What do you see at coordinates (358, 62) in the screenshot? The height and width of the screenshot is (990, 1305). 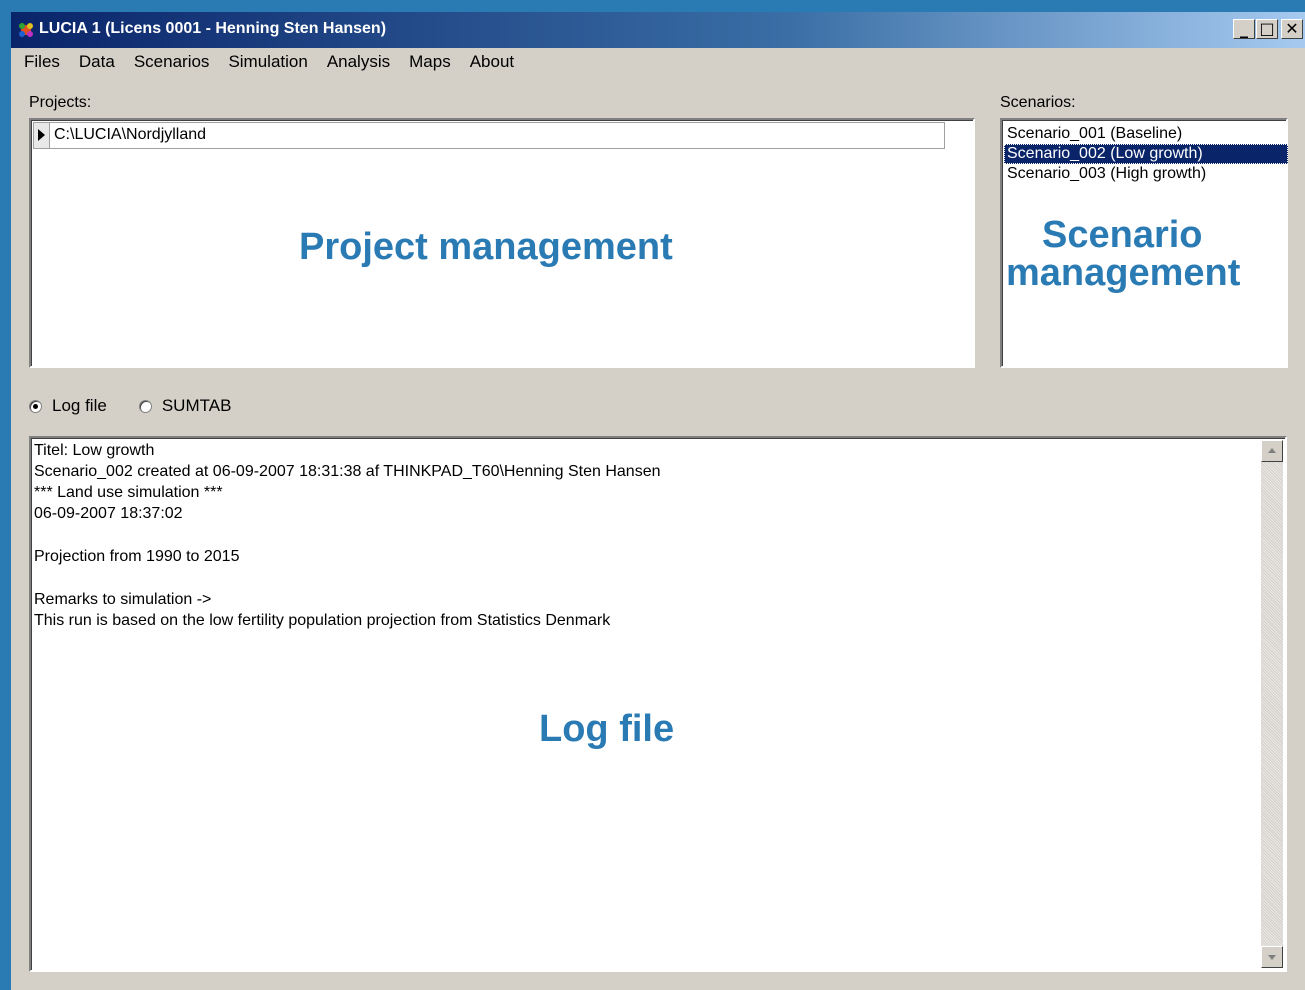 I see `menu-analysis: Analysis` at bounding box center [358, 62].